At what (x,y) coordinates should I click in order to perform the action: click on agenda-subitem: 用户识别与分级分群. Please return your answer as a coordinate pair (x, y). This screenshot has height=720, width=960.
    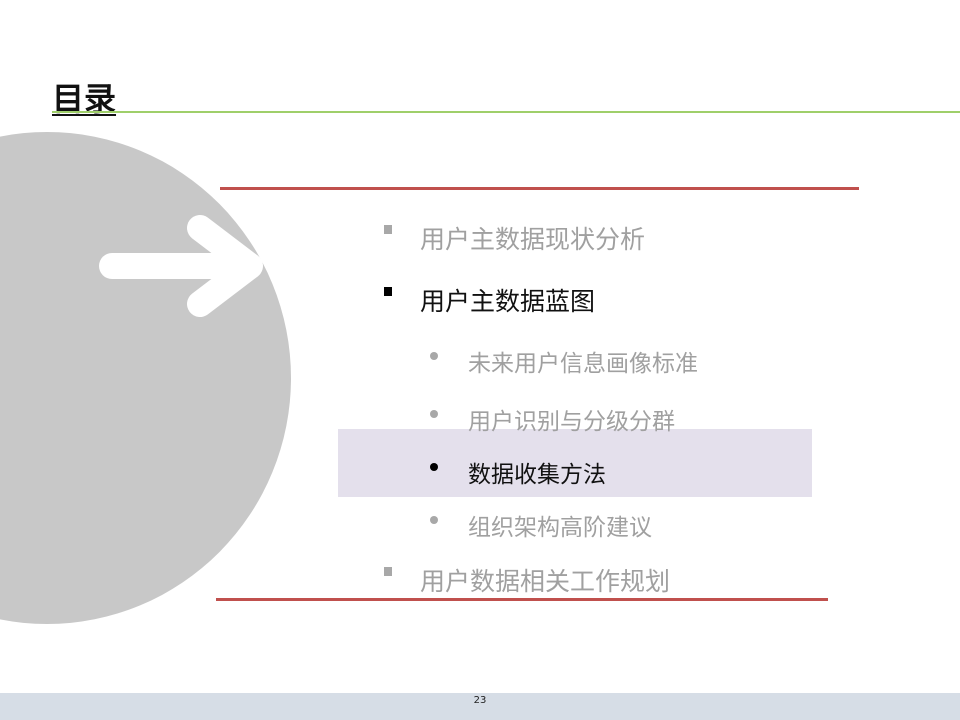
    Looking at the image, I should click on (552, 419).